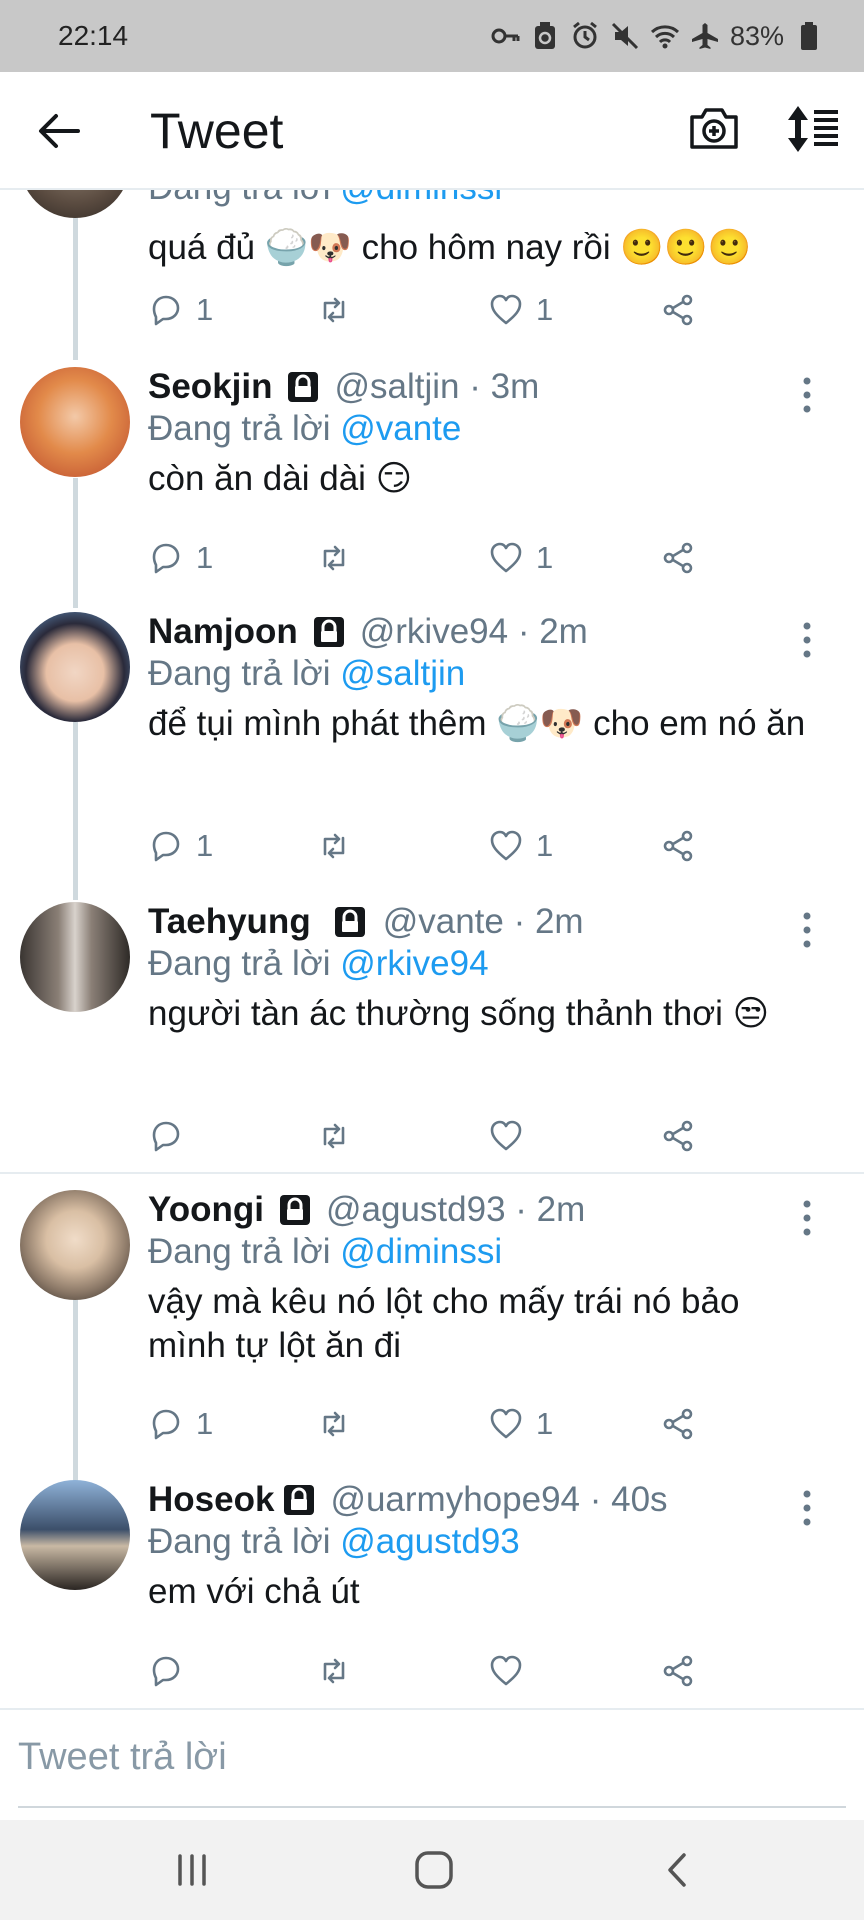 Image resolution: width=864 pixels, height=1920 pixels. What do you see at coordinates (206, 1210) in the screenshot?
I see `display-name: Yoongi` at bounding box center [206, 1210].